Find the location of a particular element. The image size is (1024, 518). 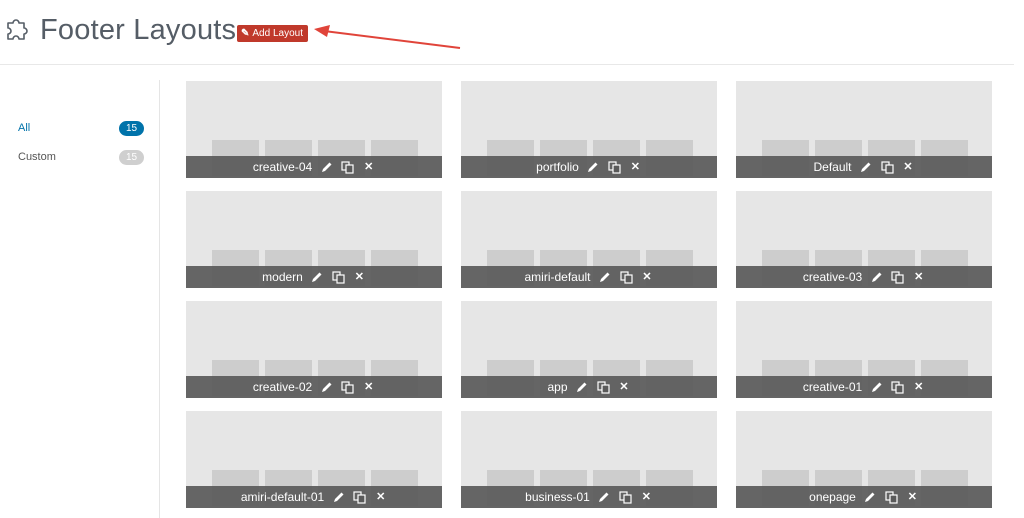

layout-card-toolbar: creative-04 ✕ is located at coordinates (314, 167).